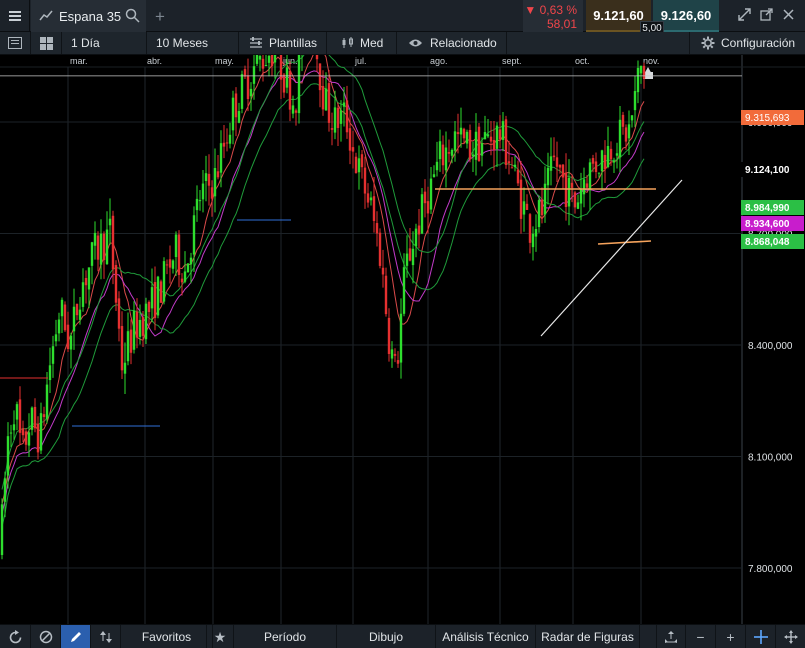  I want to click on interval-select: 1 Día, so click(104, 43).